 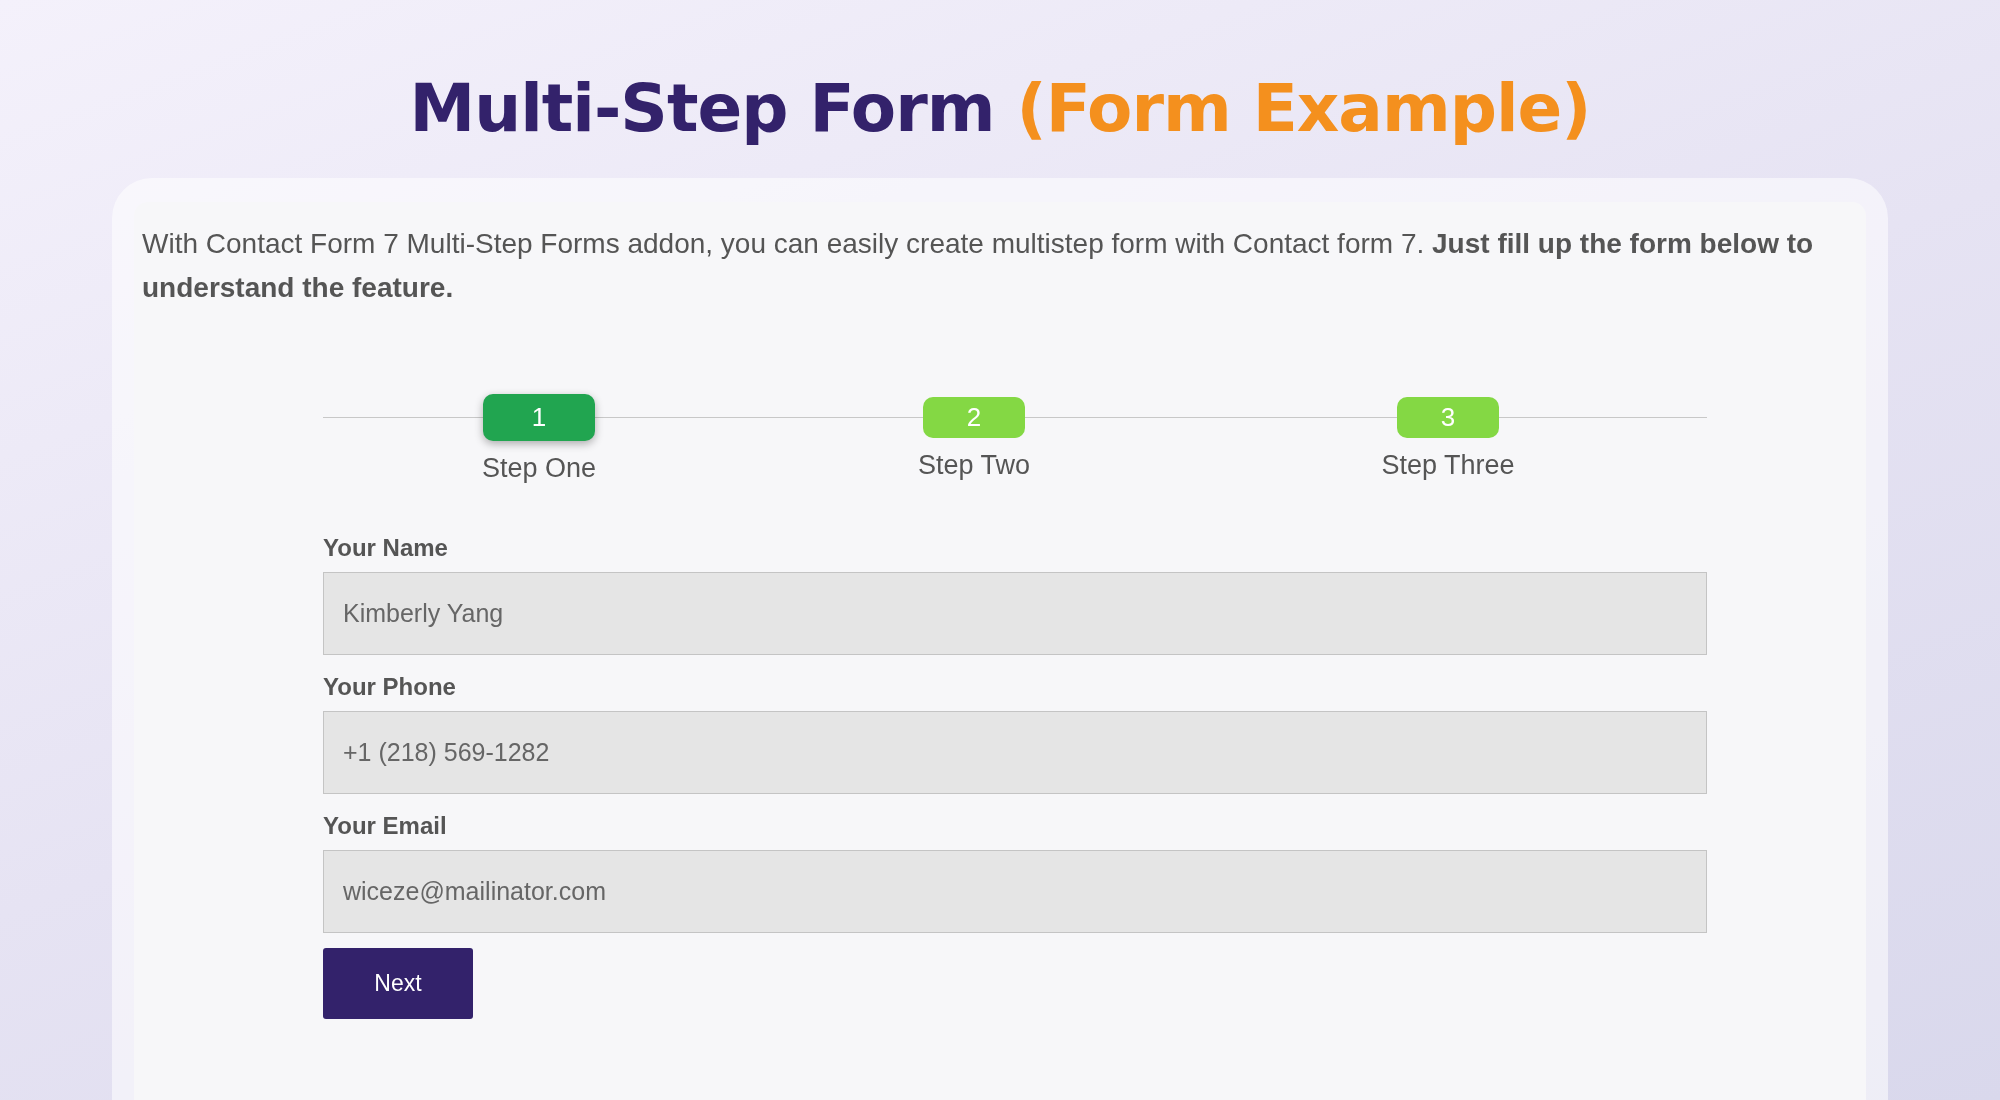 What do you see at coordinates (1015, 891) in the screenshot?
I see `input-field: wiceze@mailinator.com` at bounding box center [1015, 891].